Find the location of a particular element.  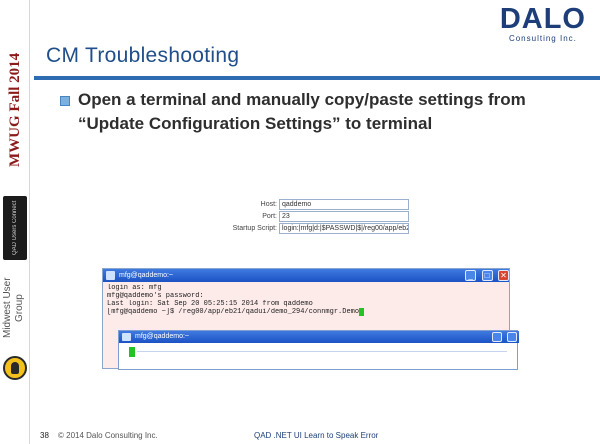

footer-copyright: © 2014 Dalo Consulting Inc. is located at coordinates (108, 435).